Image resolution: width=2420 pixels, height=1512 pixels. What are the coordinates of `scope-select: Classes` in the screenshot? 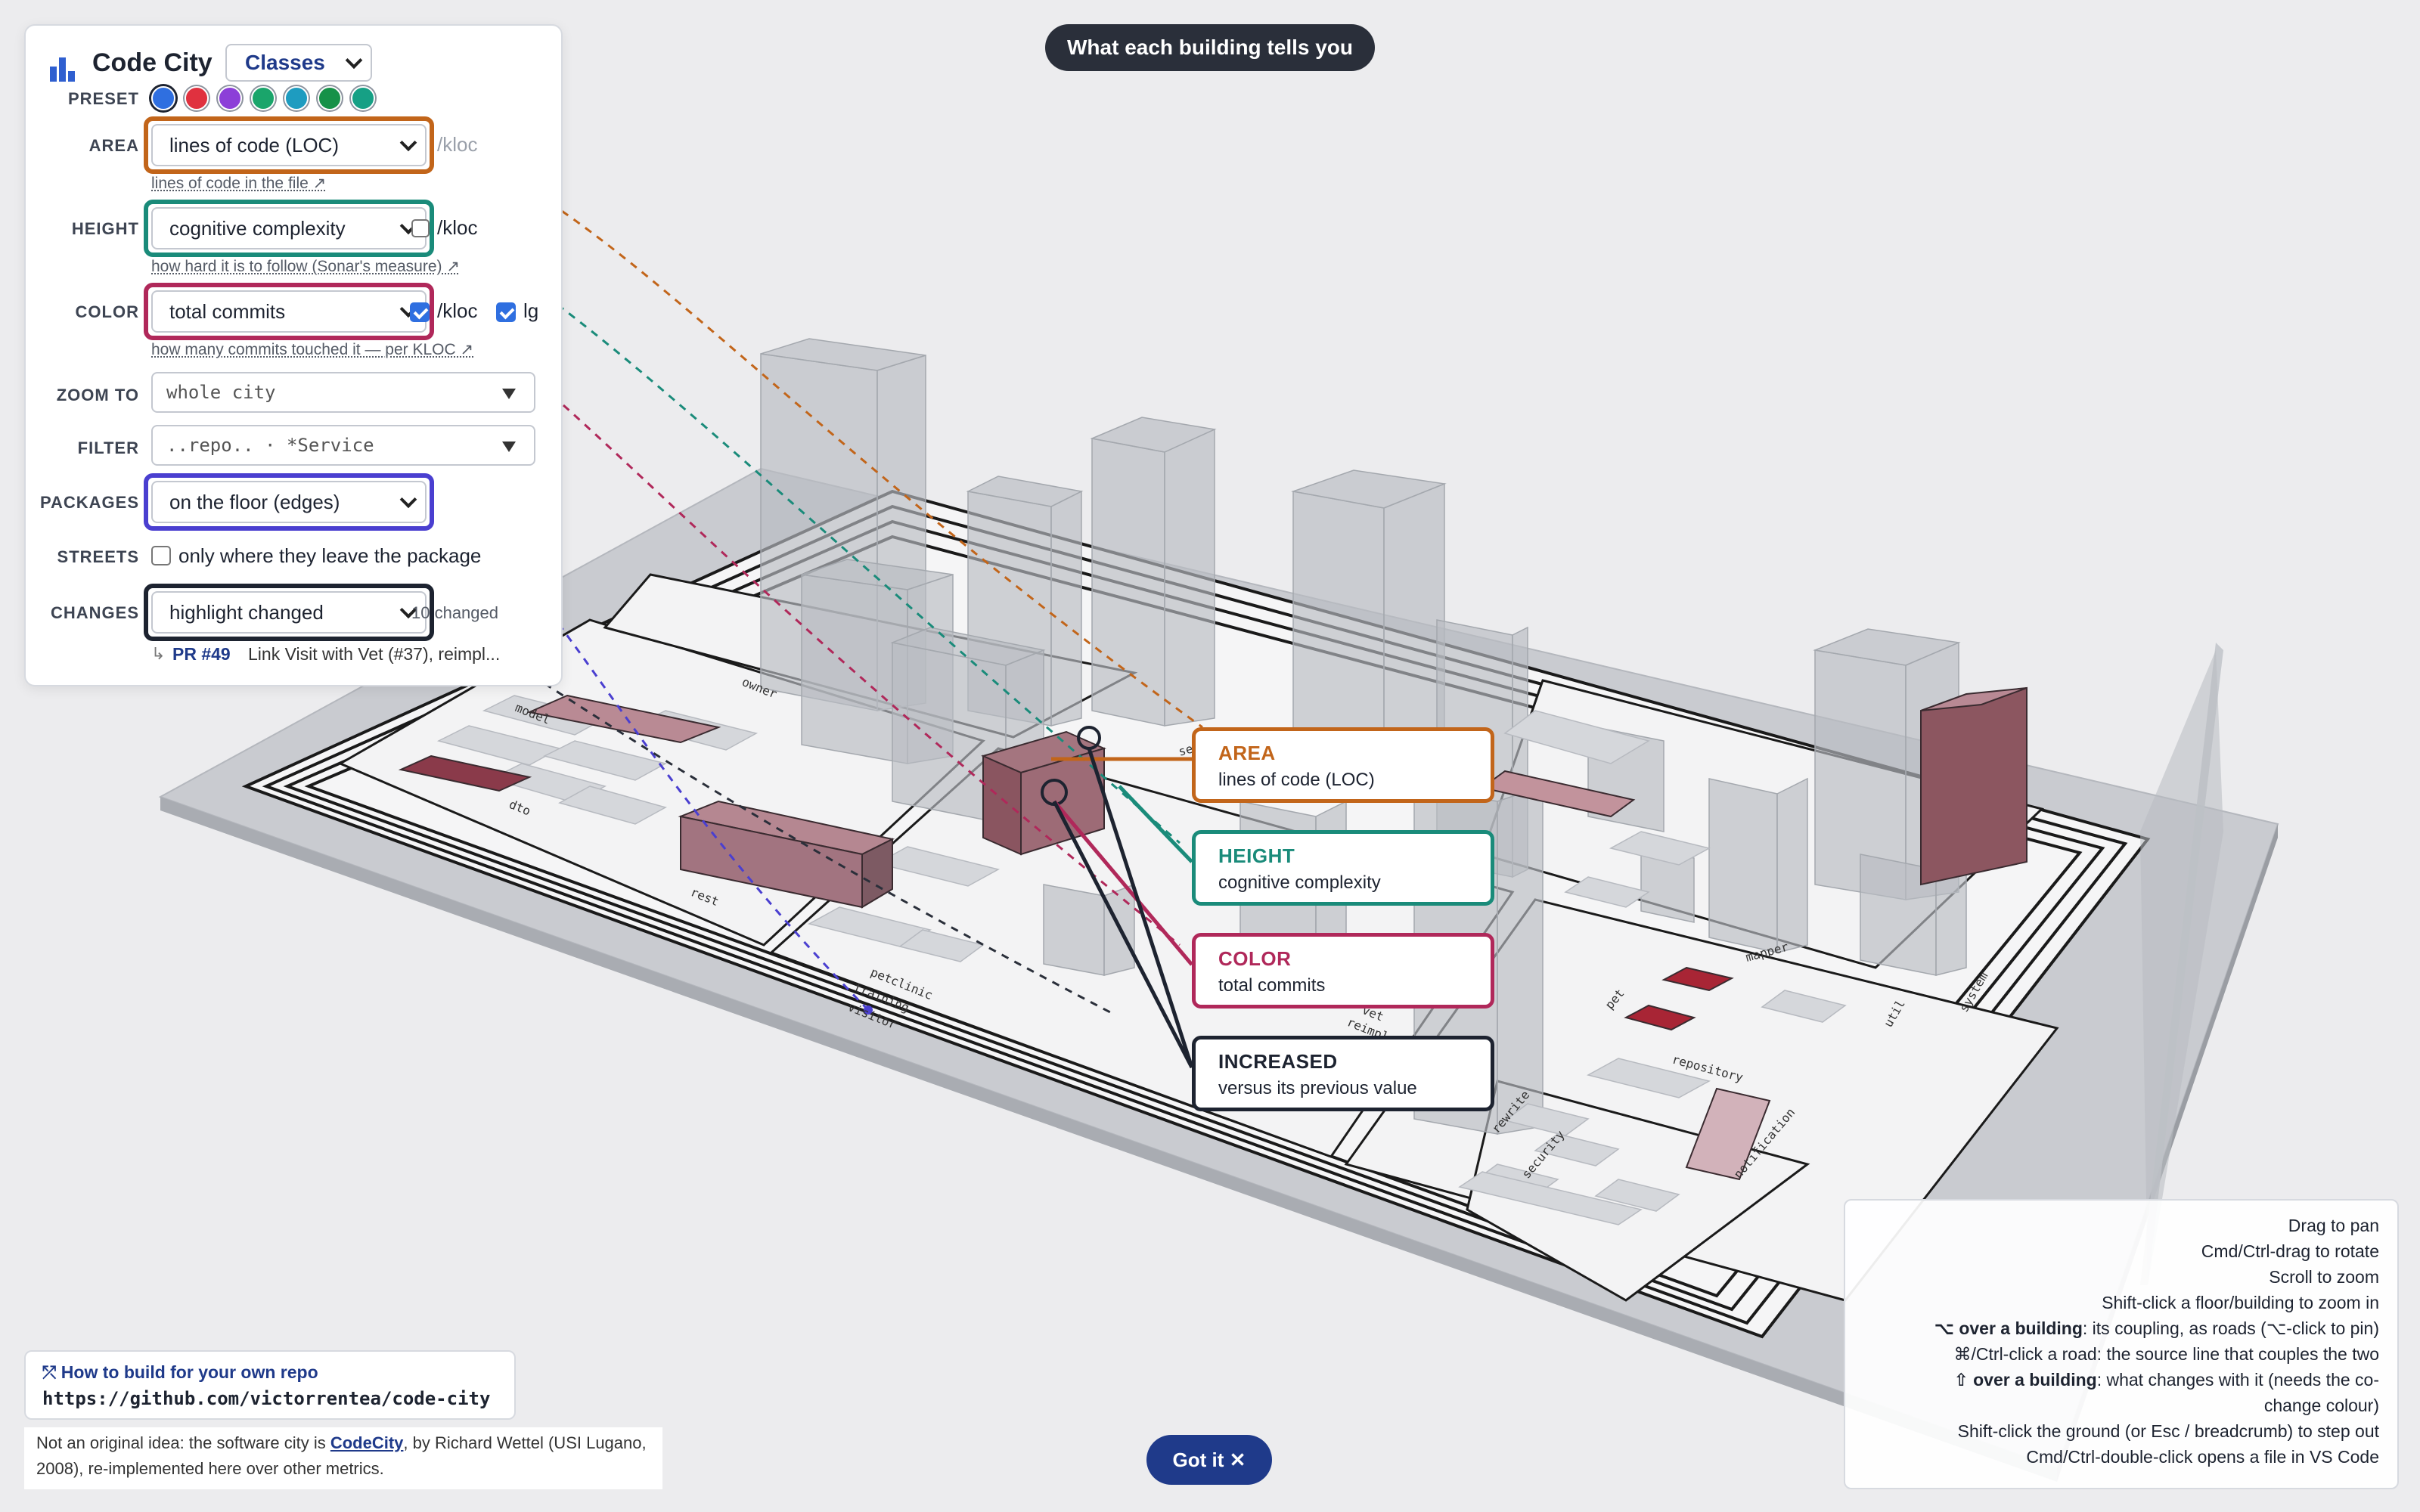 It's located at (298, 63).